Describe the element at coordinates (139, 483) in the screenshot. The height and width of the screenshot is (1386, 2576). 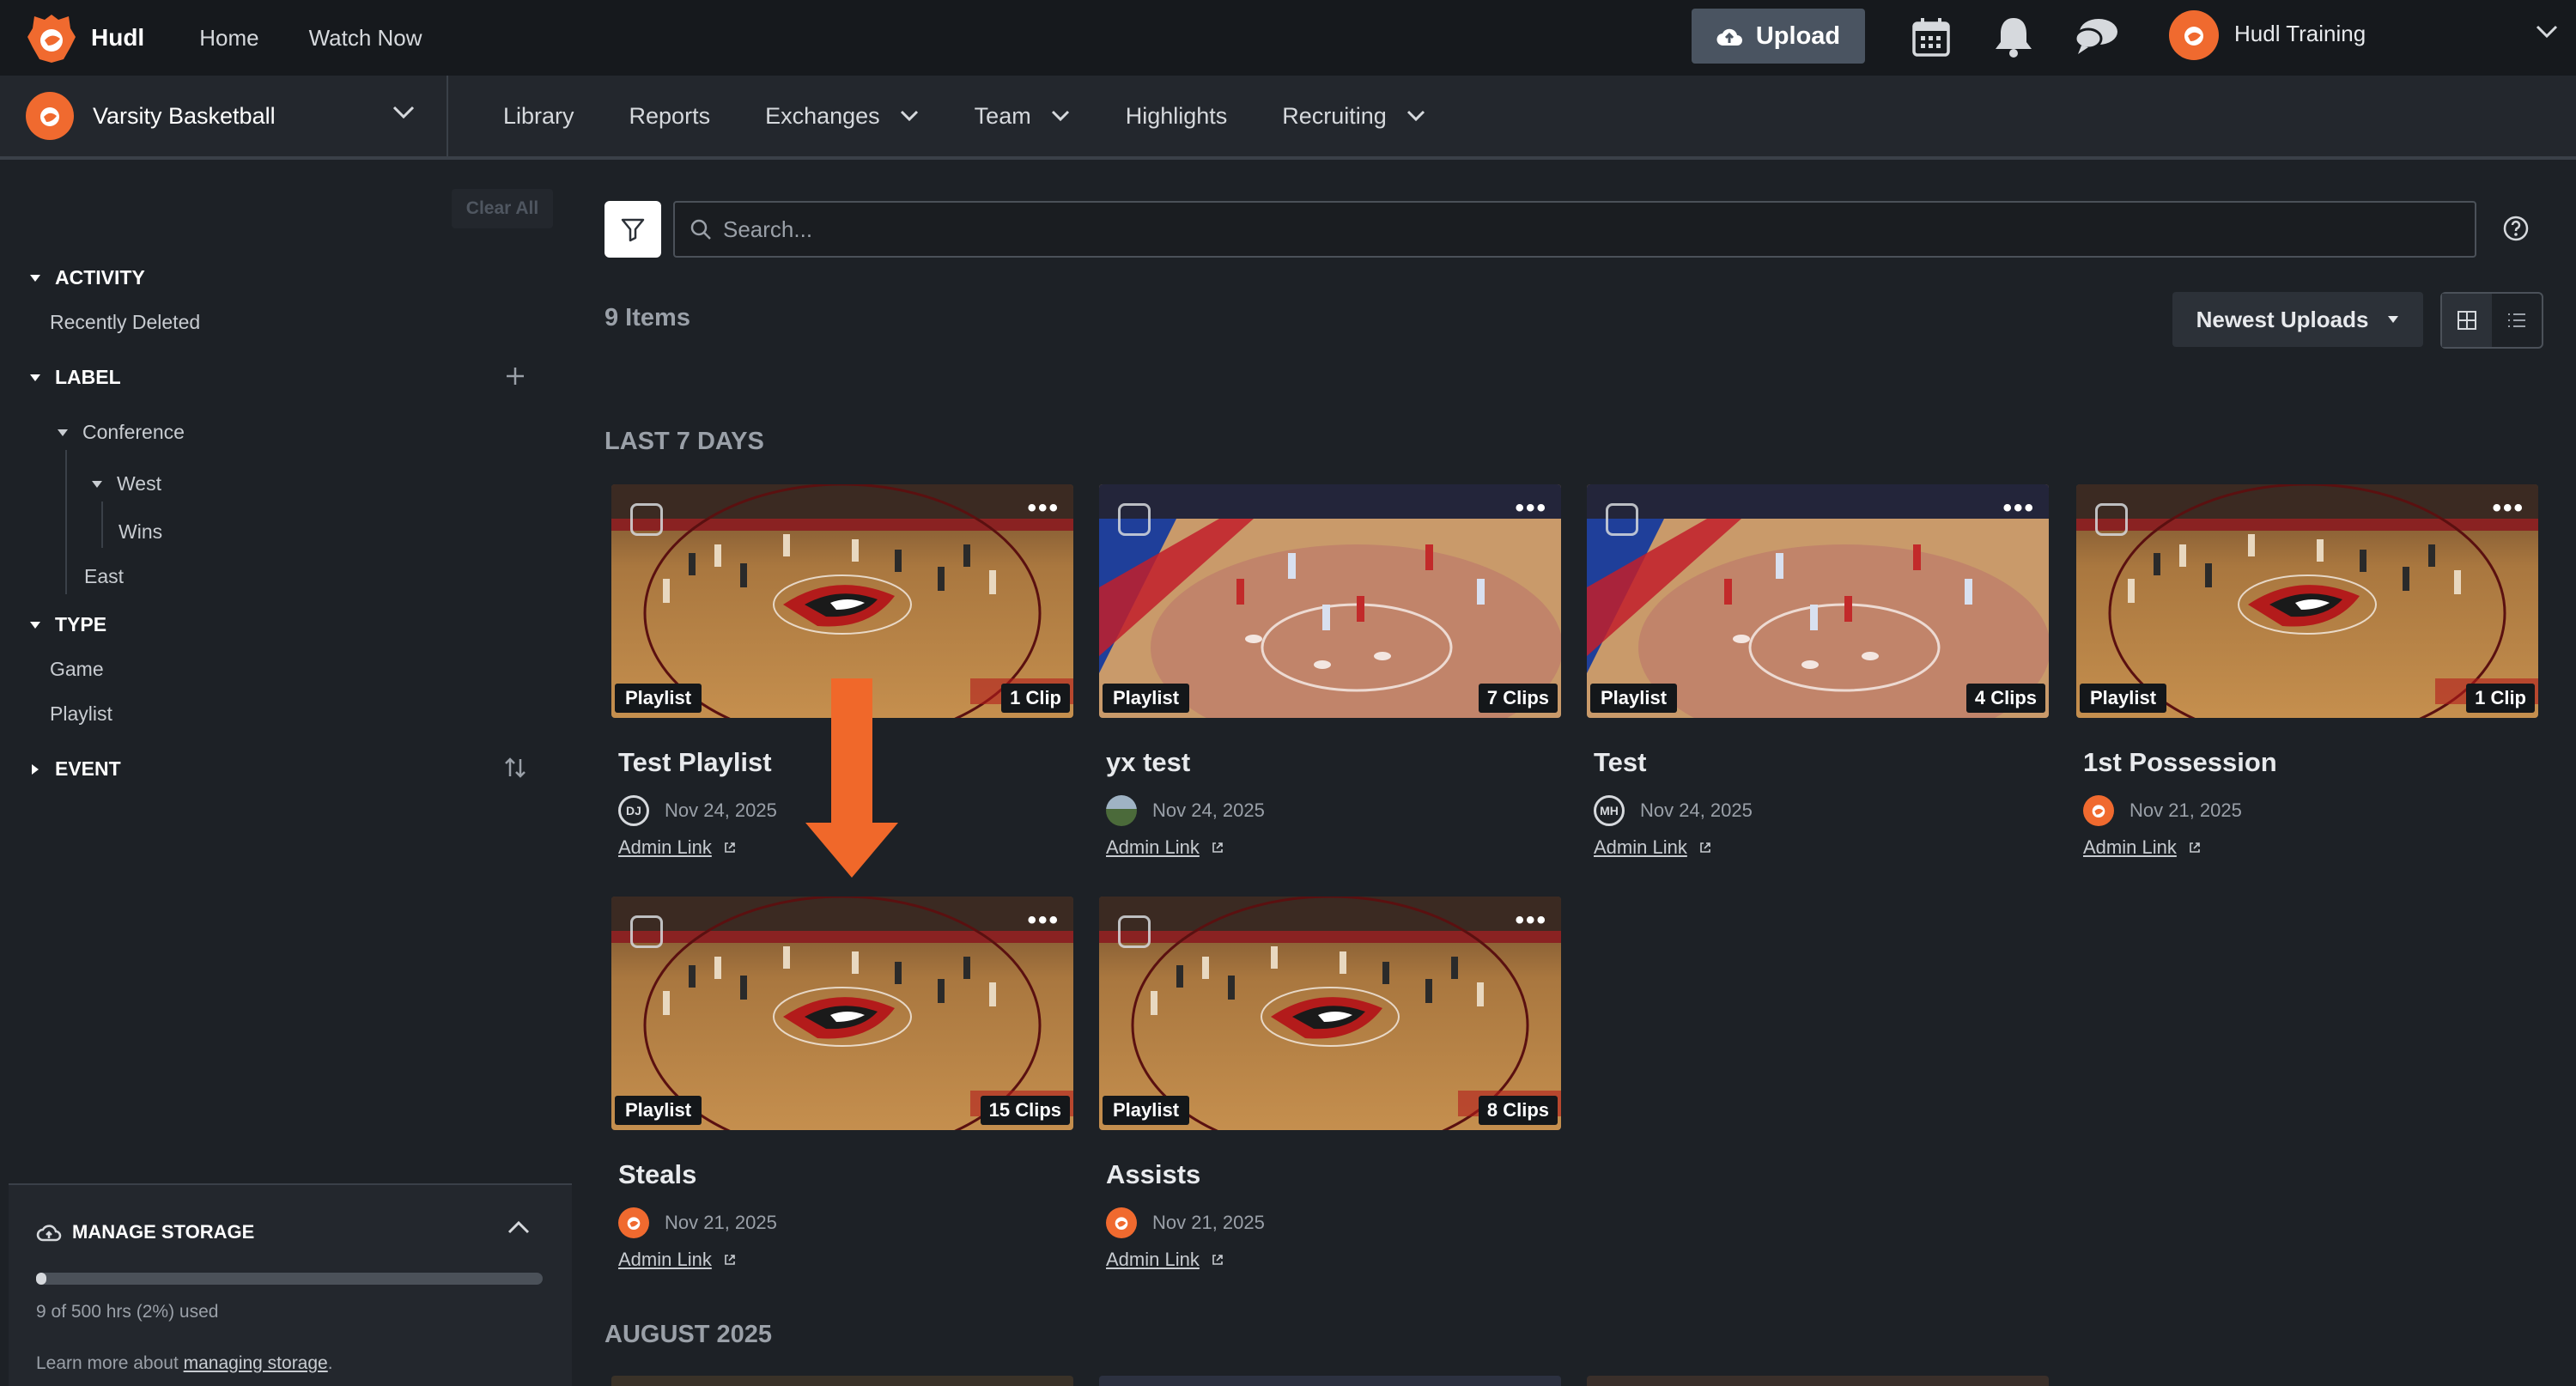
I see `filter-west-label: West` at that location.